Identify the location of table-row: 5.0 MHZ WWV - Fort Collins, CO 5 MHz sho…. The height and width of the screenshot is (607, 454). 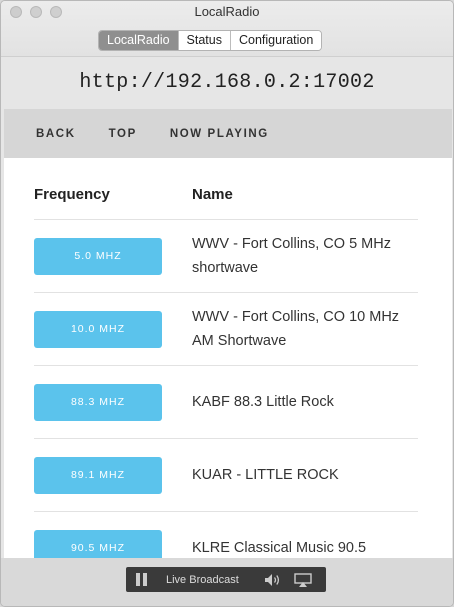
(226, 255).